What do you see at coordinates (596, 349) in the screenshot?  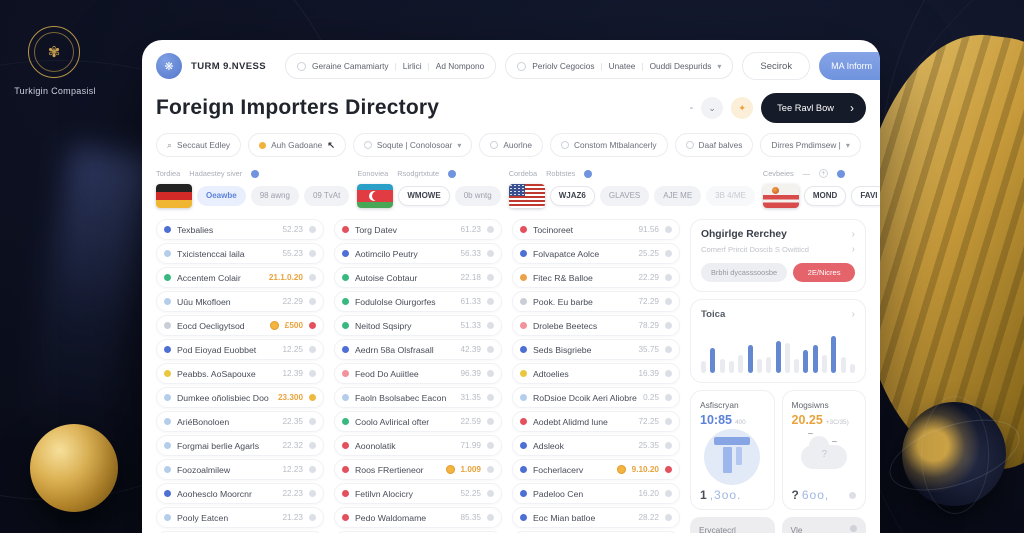 I see `table-row: Seds Bisgriebe 35.75` at bounding box center [596, 349].